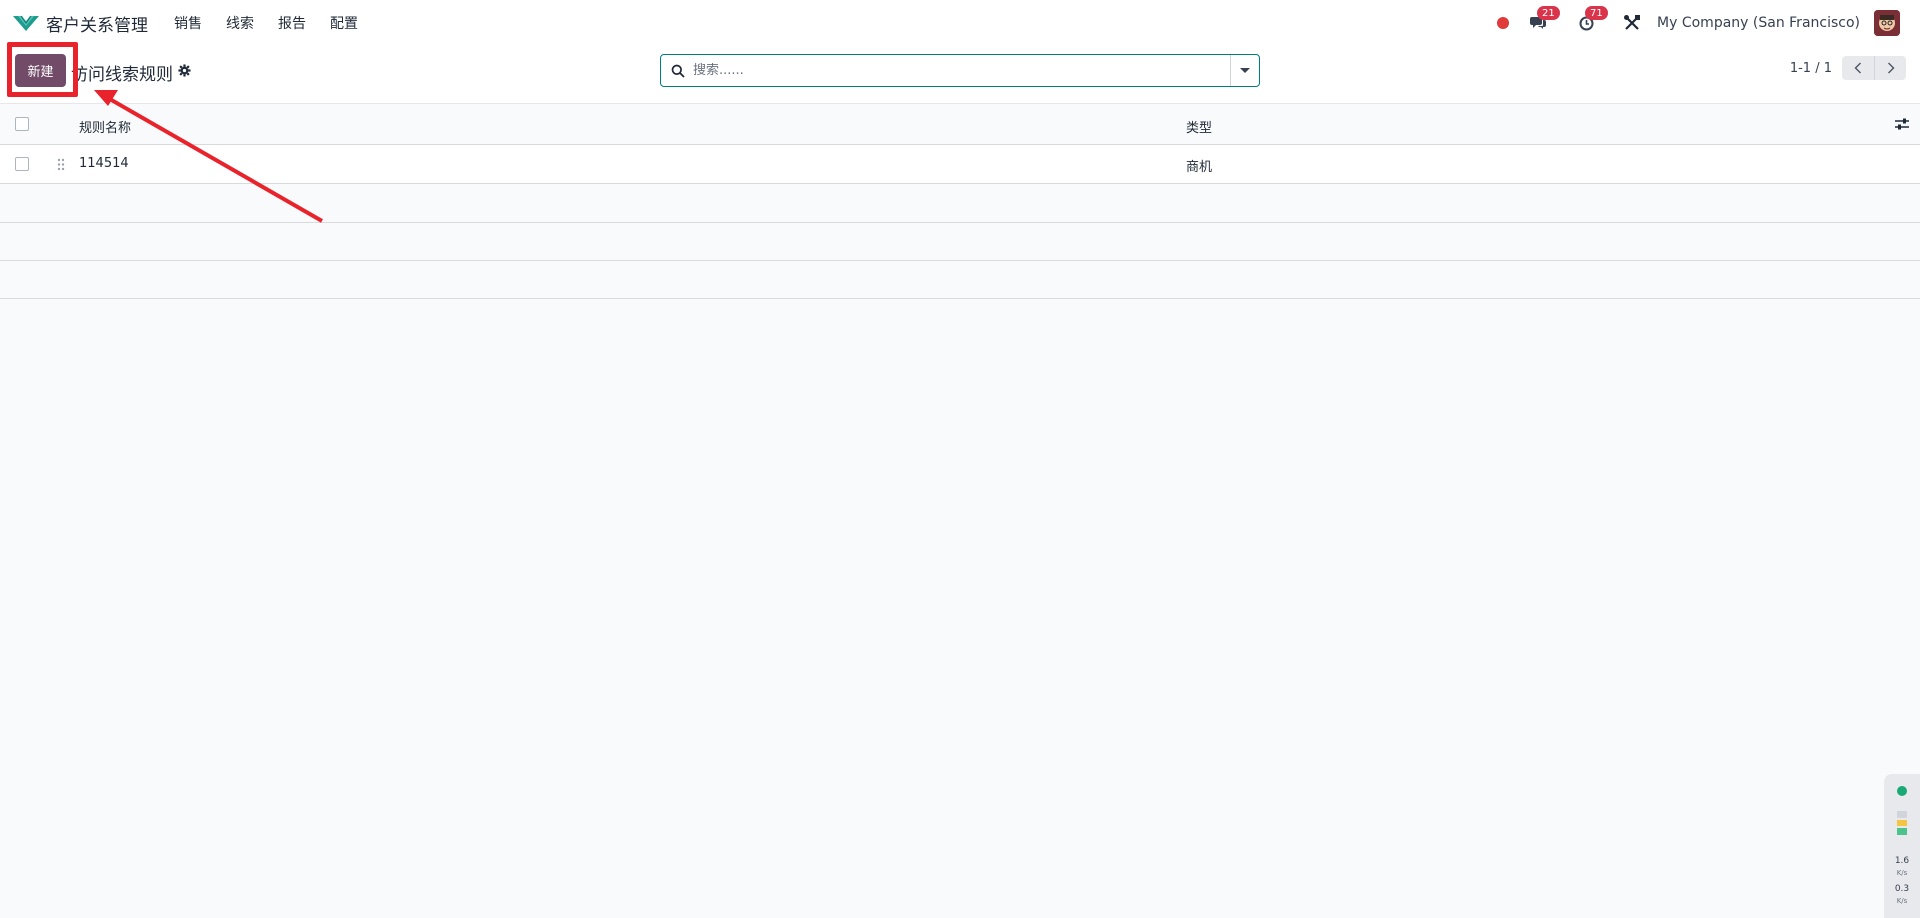  What do you see at coordinates (1596, 13) in the screenshot?
I see `activity-count-badge: 71` at bounding box center [1596, 13].